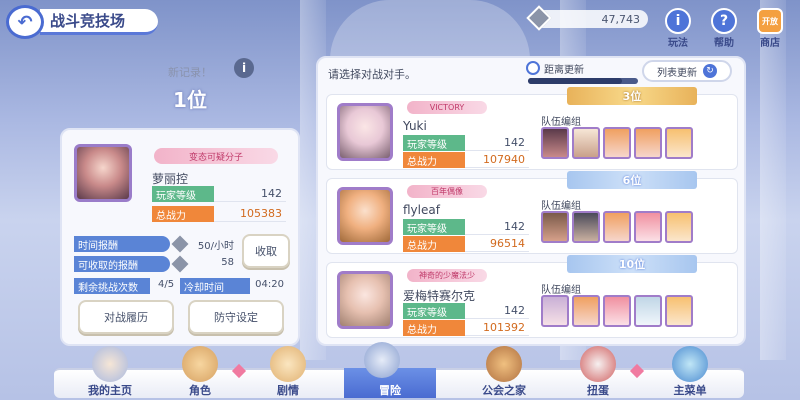  What do you see at coordinates (216, 156) in the screenshot?
I see `player-title-badge: 变态可疑分子` at bounding box center [216, 156].